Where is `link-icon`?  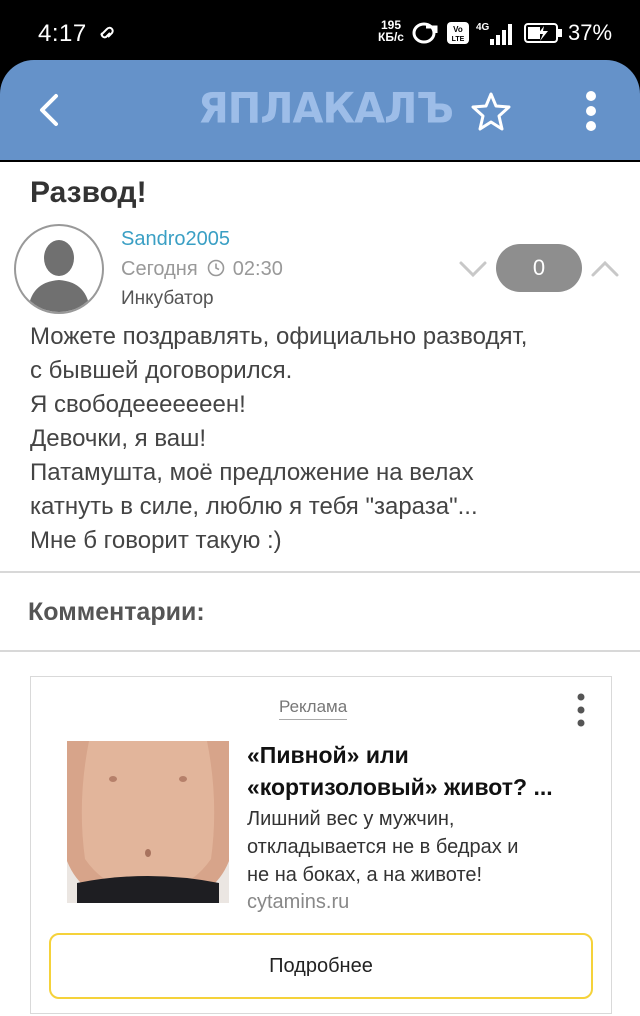 link-icon is located at coordinates (107, 32).